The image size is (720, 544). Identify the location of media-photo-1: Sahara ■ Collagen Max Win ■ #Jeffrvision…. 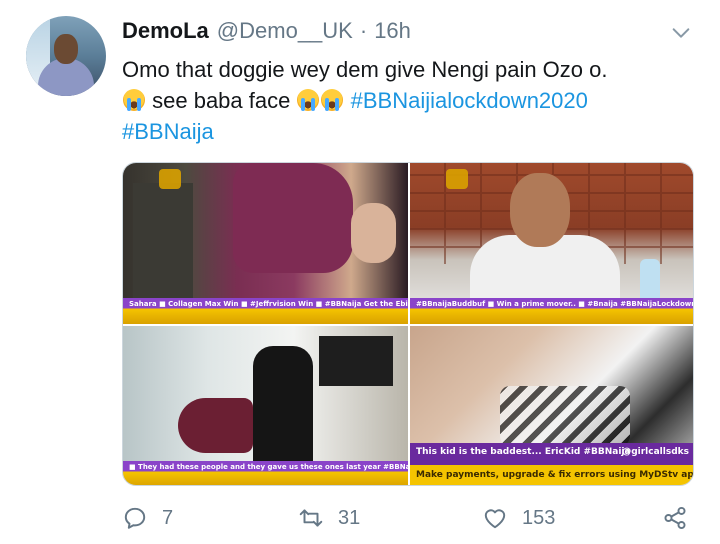
(265, 243).